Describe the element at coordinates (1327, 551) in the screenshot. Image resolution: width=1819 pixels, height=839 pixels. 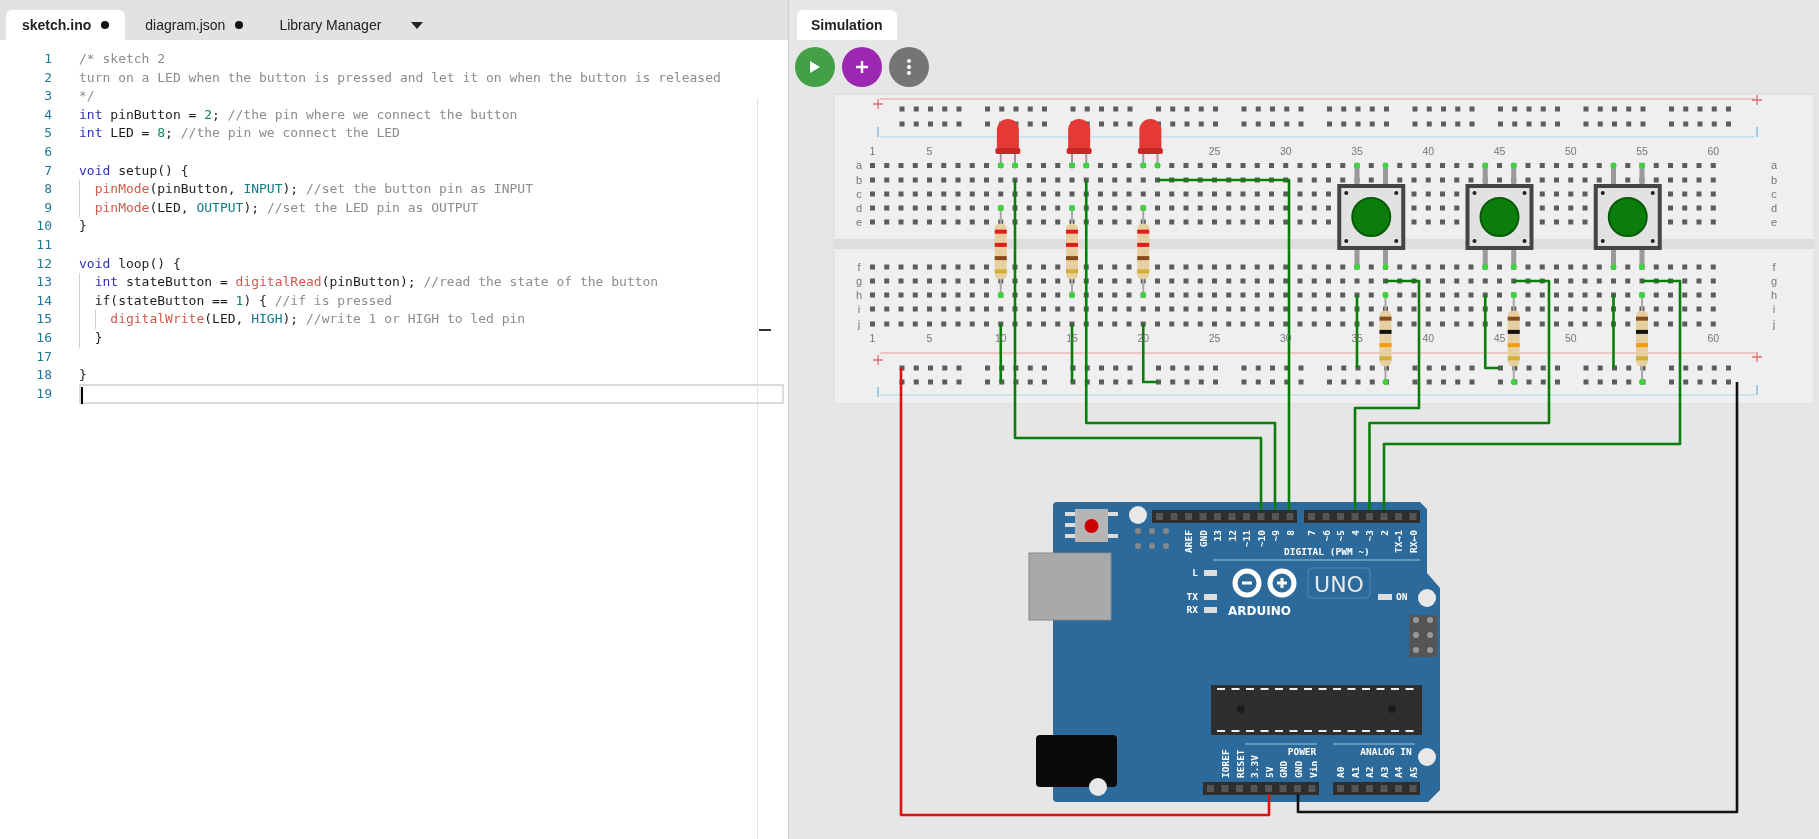
I see `digital-pins-title: DIGITAL (PWM ~)` at that location.